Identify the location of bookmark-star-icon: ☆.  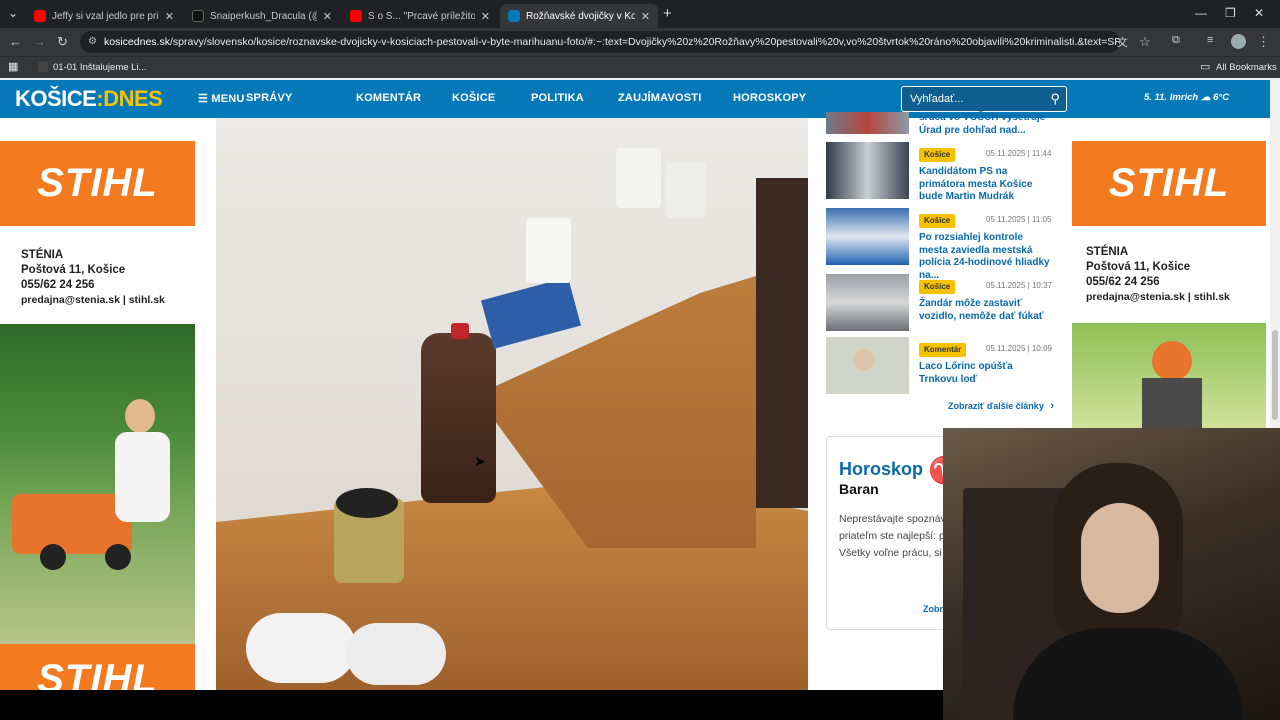
(1145, 42).